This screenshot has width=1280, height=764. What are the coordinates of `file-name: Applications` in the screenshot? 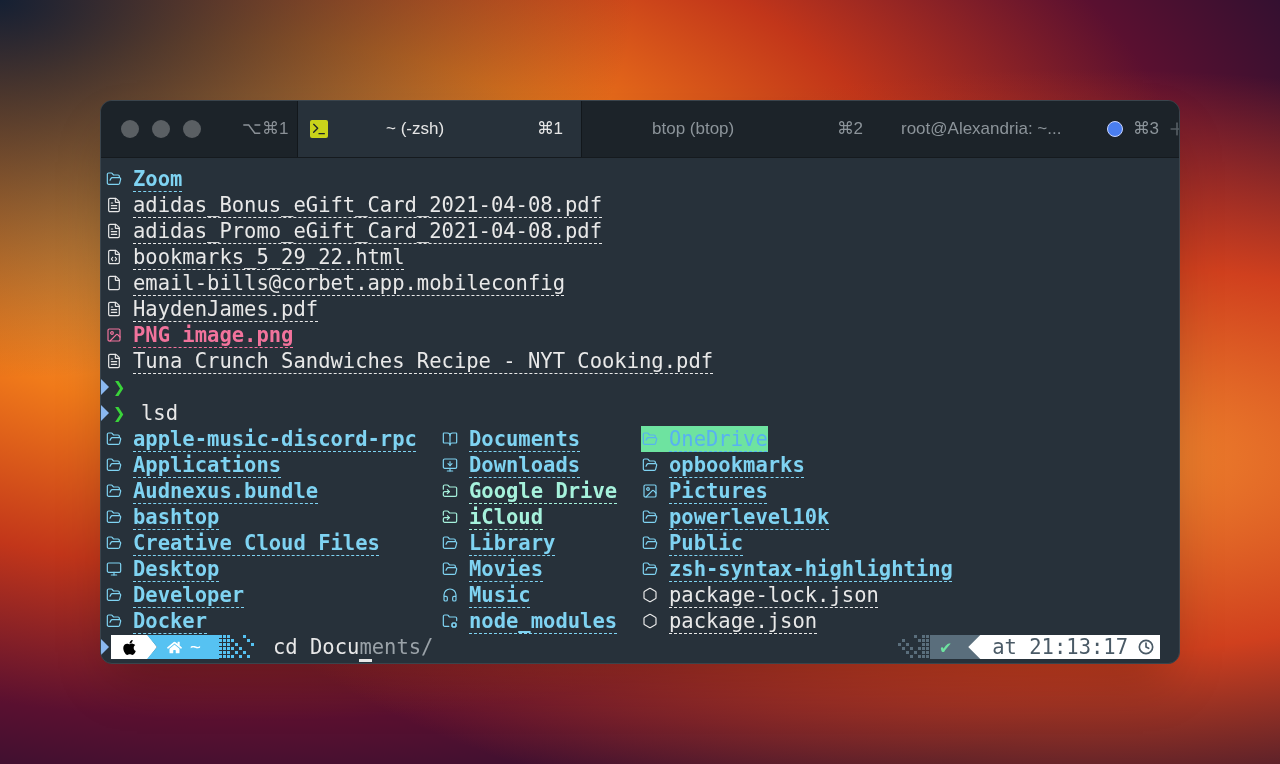 It's located at (207, 465).